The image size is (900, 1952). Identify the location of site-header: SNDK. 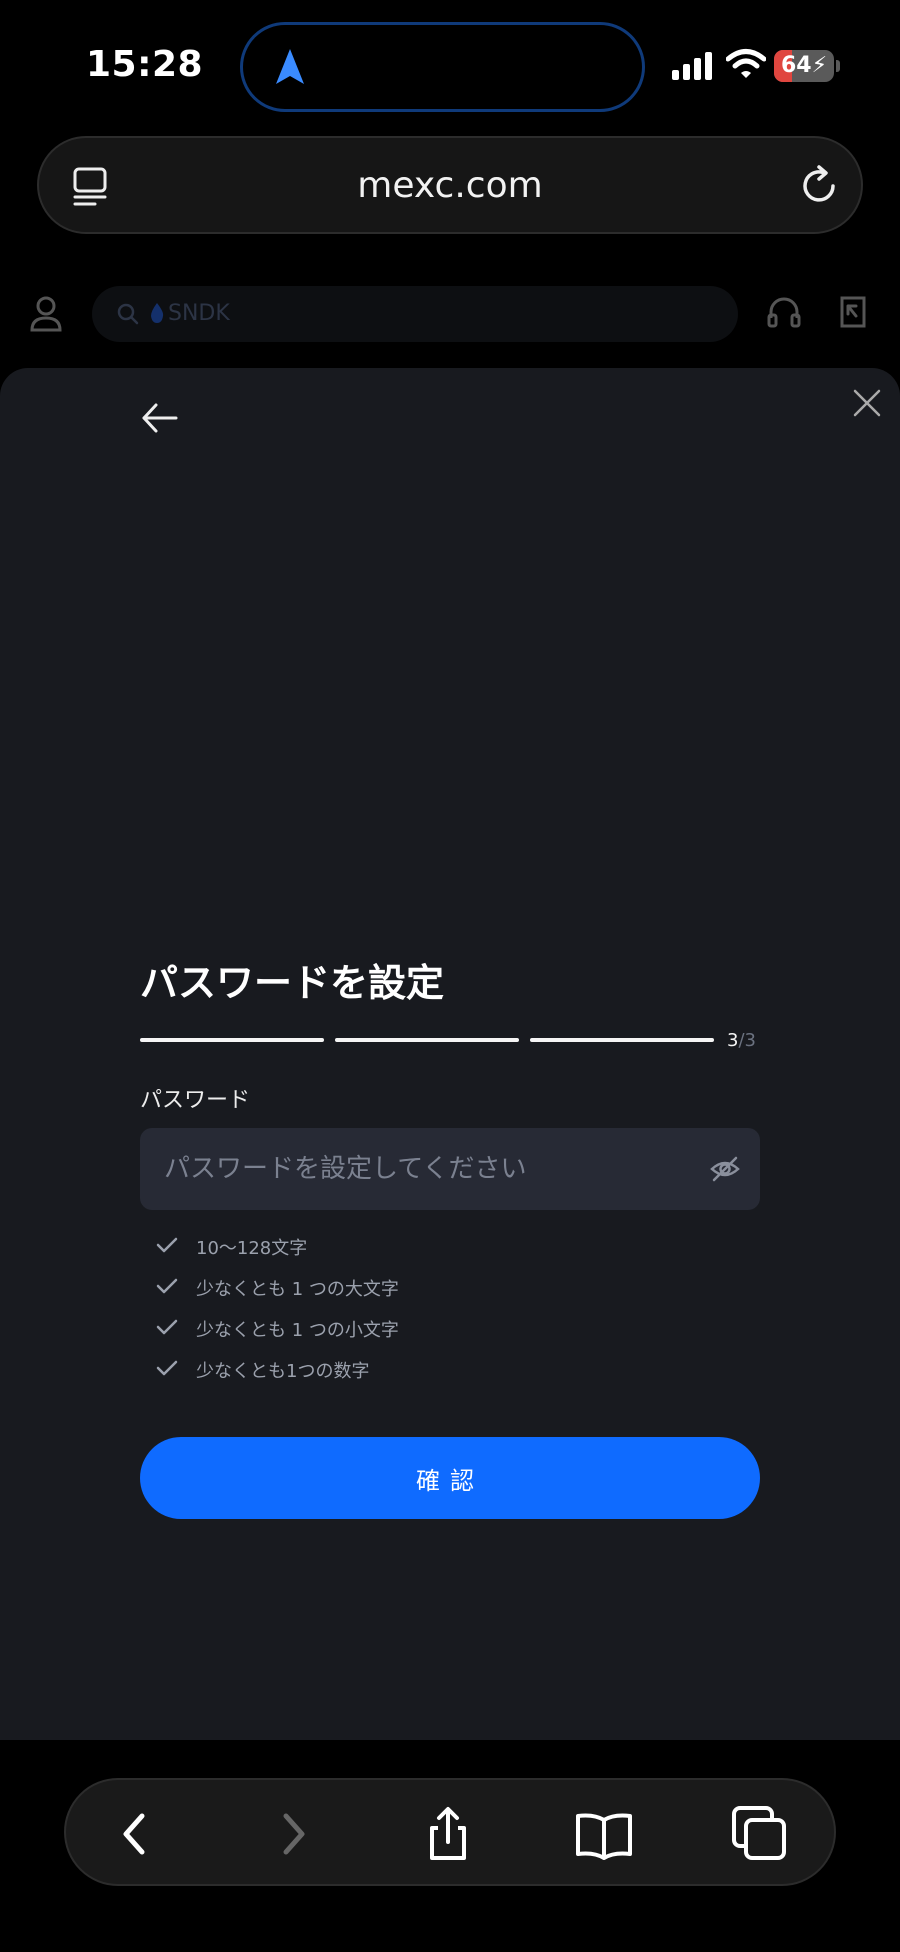
(450, 320).